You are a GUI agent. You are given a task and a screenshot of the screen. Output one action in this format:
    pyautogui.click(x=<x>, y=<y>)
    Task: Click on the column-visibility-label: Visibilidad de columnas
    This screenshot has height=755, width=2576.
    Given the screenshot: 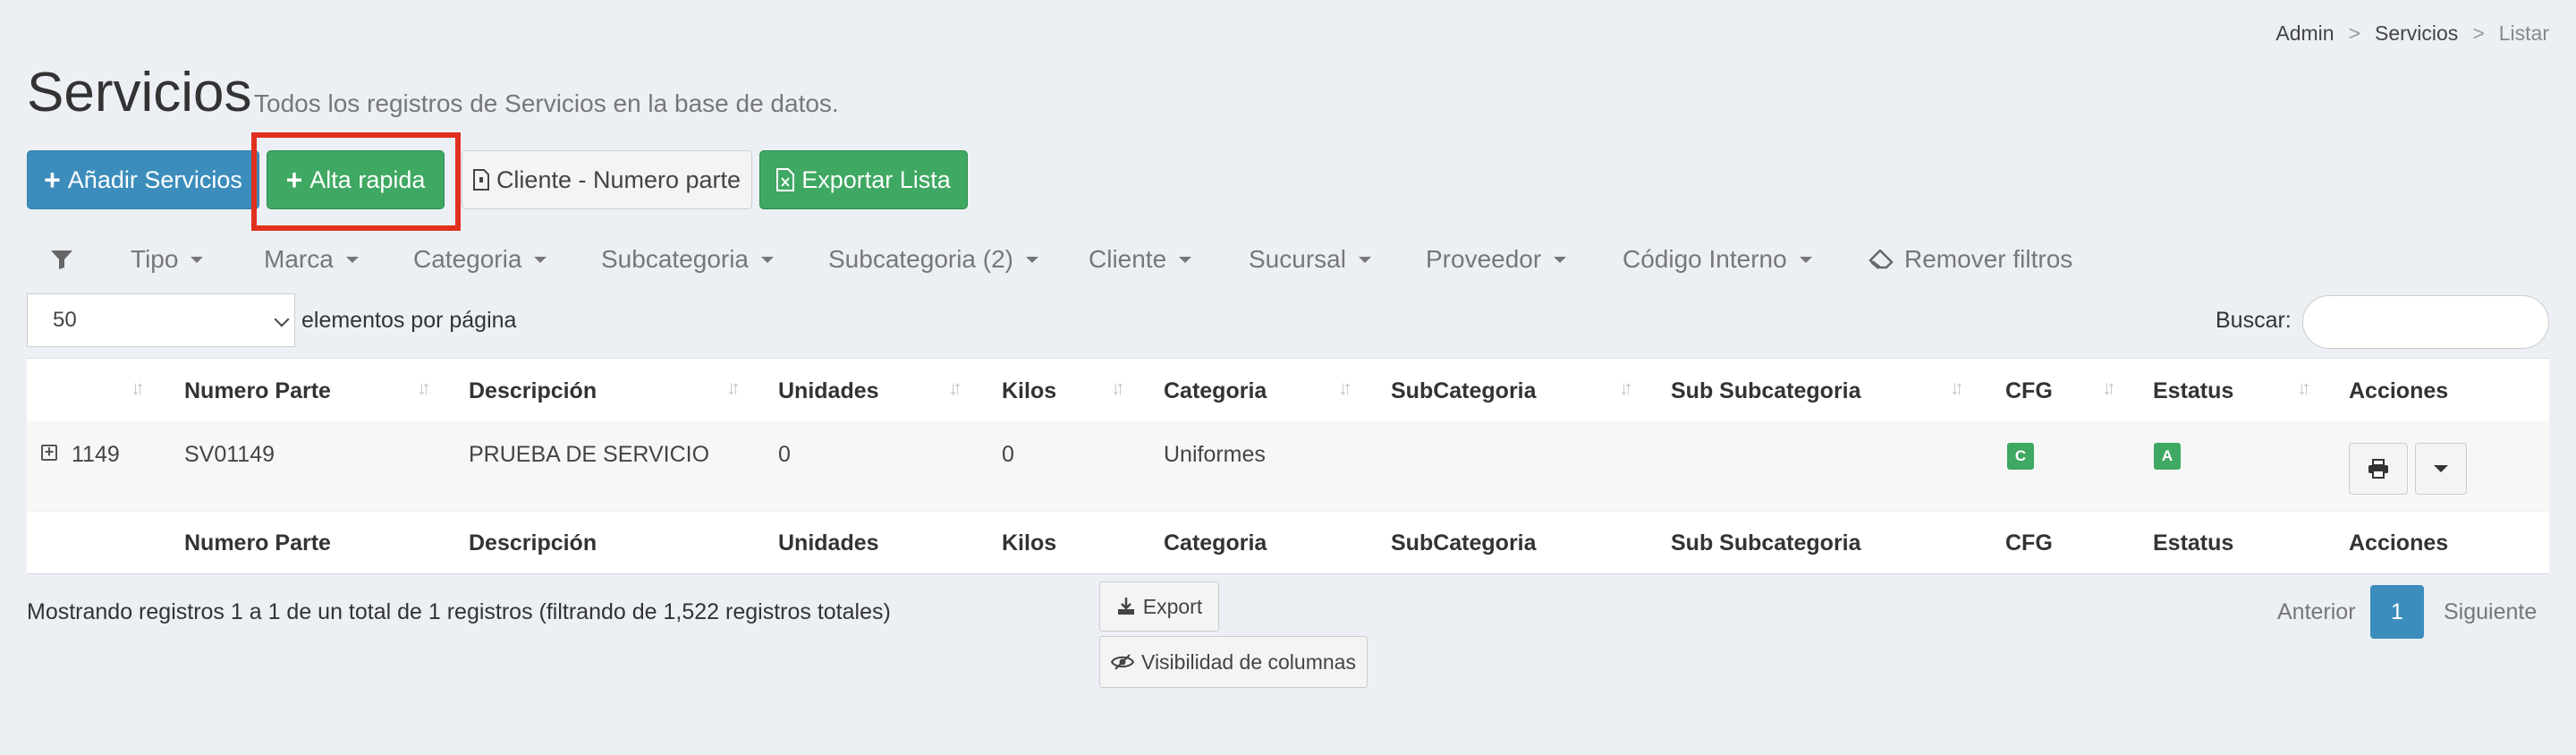 What is the action you would take?
    pyautogui.click(x=1248, y=661)
    